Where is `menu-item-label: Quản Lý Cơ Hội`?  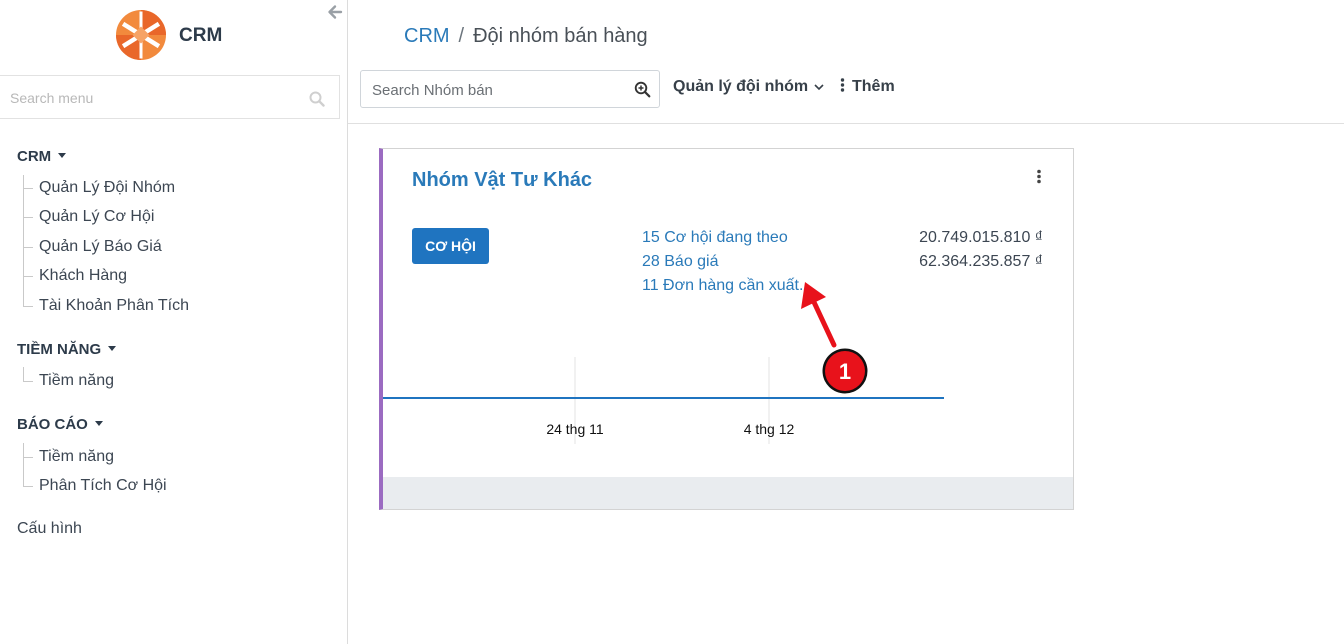 menu-item-label: Quản Lý Cơ Hội is located at coordinates (97, 216).